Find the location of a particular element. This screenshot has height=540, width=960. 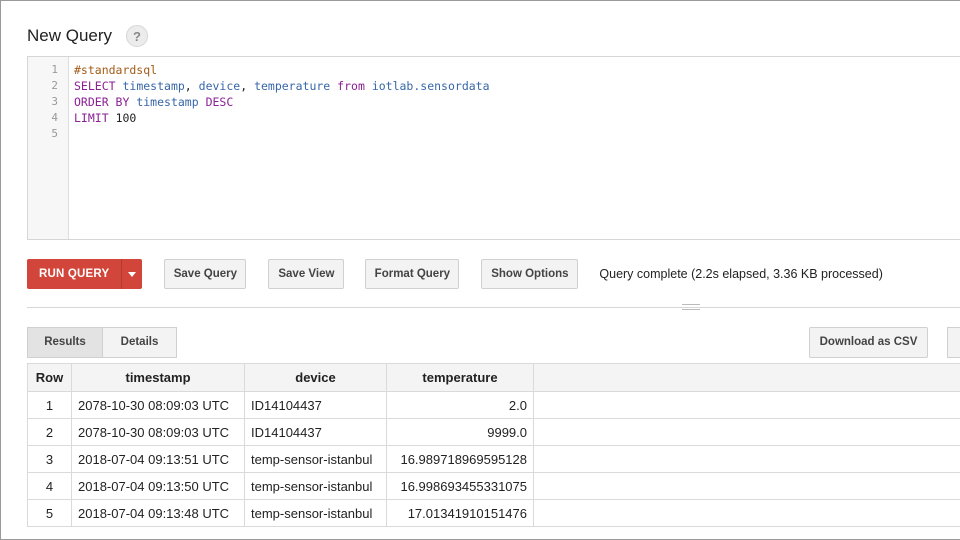

line-number: 4 is located at coordinates (54, 117).